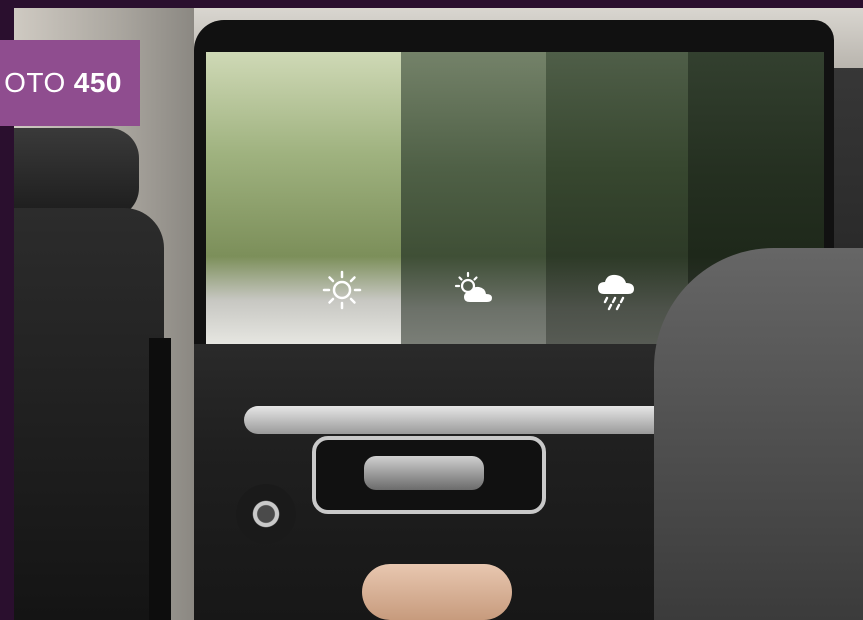 The height and width of the screenshot is (620, 863). Describe the element at coordinates (160, 479) in the screenshot. I see `seat-belt` at that location.